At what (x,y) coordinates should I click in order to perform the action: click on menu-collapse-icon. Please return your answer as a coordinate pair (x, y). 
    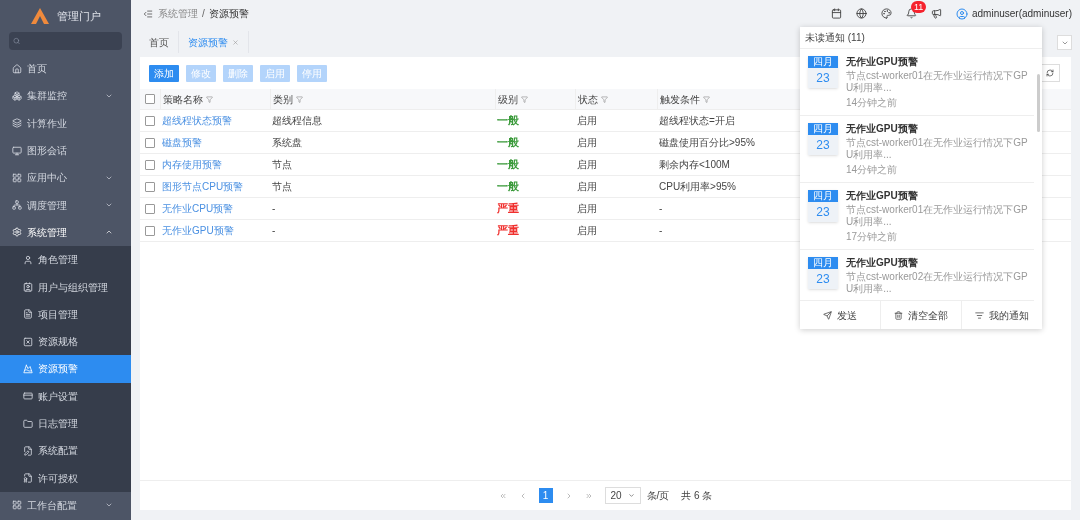
    Looking at the image, I should click on (148, 13).